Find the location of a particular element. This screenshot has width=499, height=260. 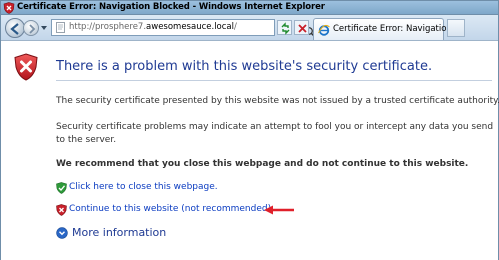

red-arrow-annotation-icon is located at coordinates (279, 210).